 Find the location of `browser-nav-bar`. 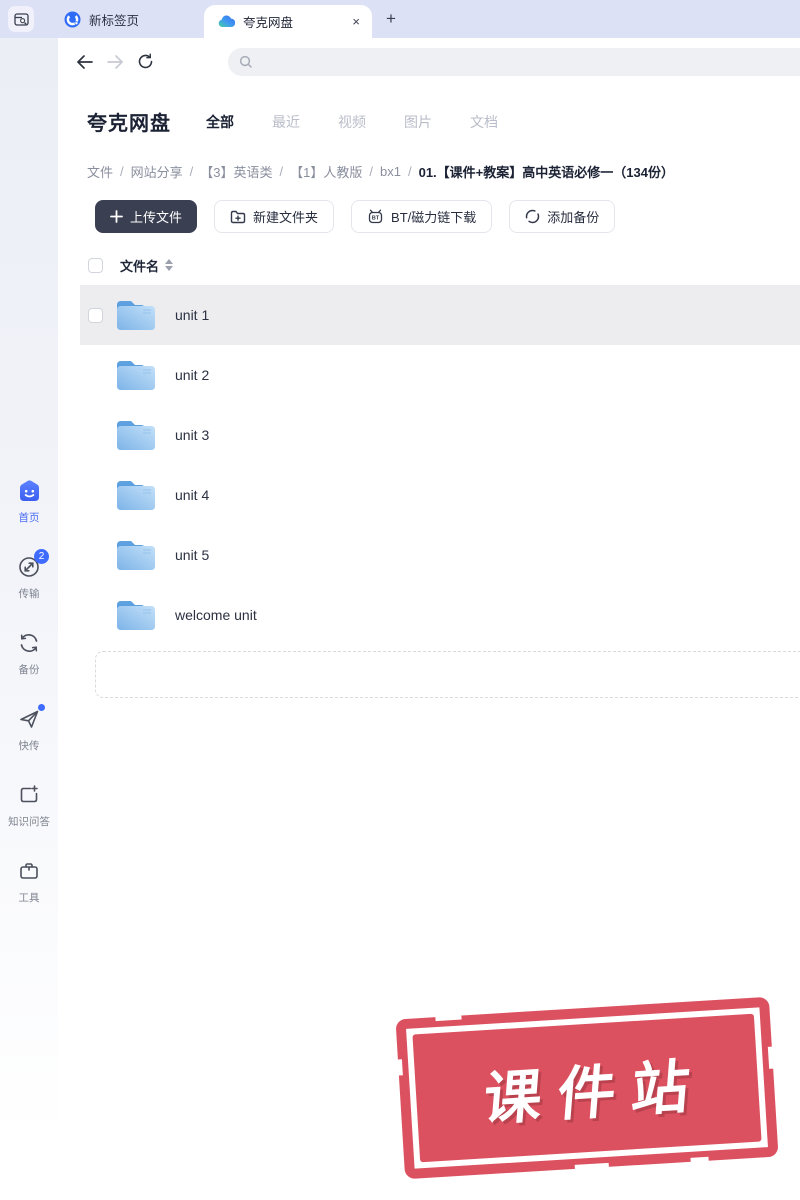

browser-nav-bar is located at coordinates (429, 61).